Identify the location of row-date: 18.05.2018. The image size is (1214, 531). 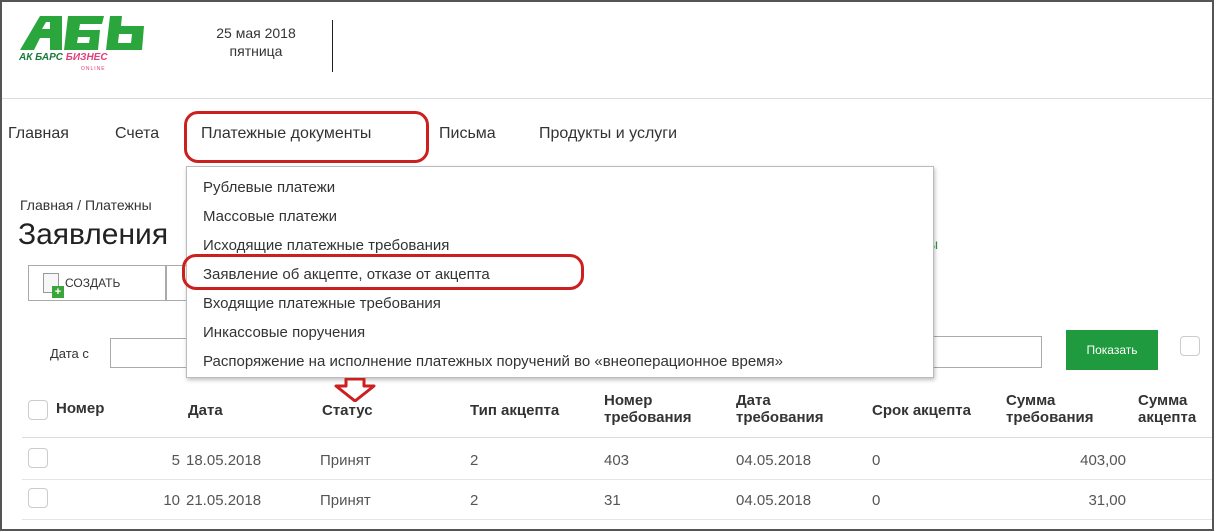
(224, 460).